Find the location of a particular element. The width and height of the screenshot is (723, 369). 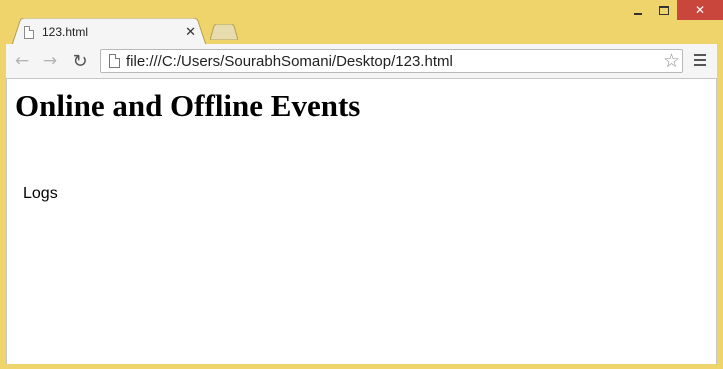

back-arrow-icon: ← is located at coordinates (22, 61).